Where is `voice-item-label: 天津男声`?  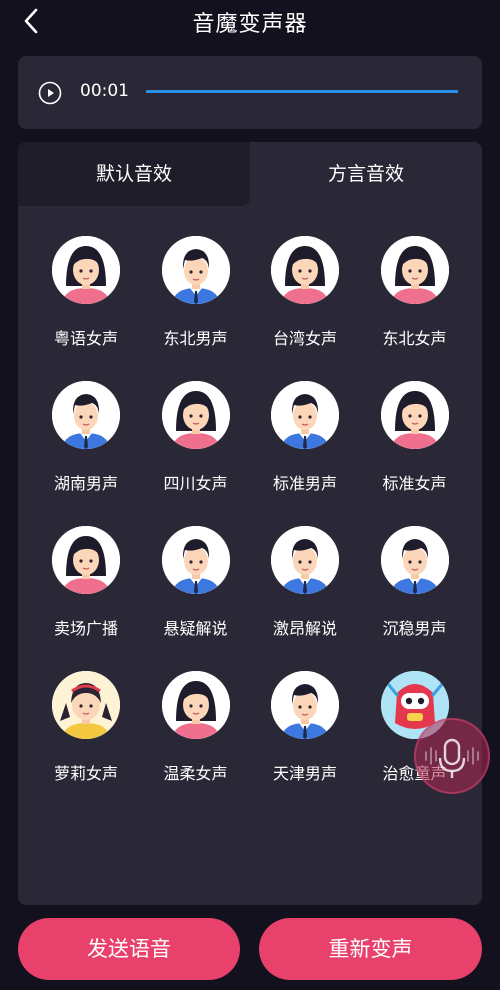 voice-item-label: 天津男声 is located at coordinates (304, 773).